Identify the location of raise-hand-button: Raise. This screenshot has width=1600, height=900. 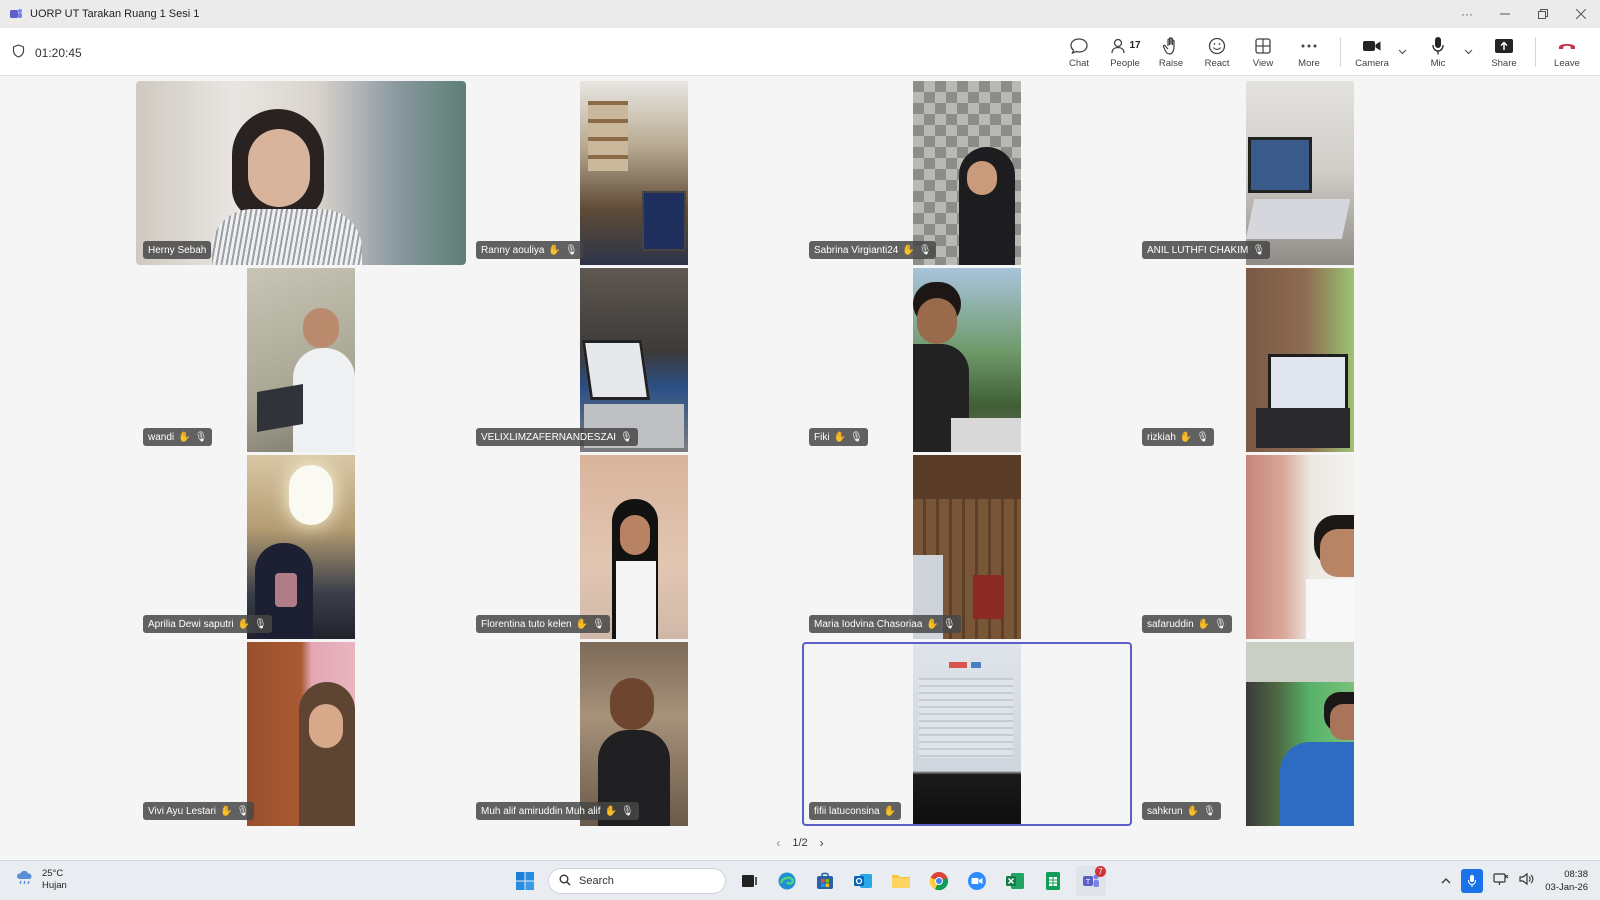
(1171, 52).